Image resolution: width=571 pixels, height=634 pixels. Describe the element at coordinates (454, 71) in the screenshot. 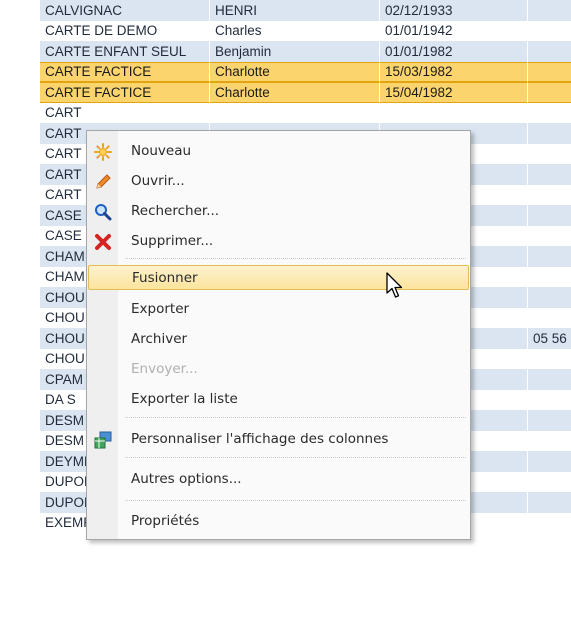

I see `birthdate-cell: 15/03/1982` at that location.